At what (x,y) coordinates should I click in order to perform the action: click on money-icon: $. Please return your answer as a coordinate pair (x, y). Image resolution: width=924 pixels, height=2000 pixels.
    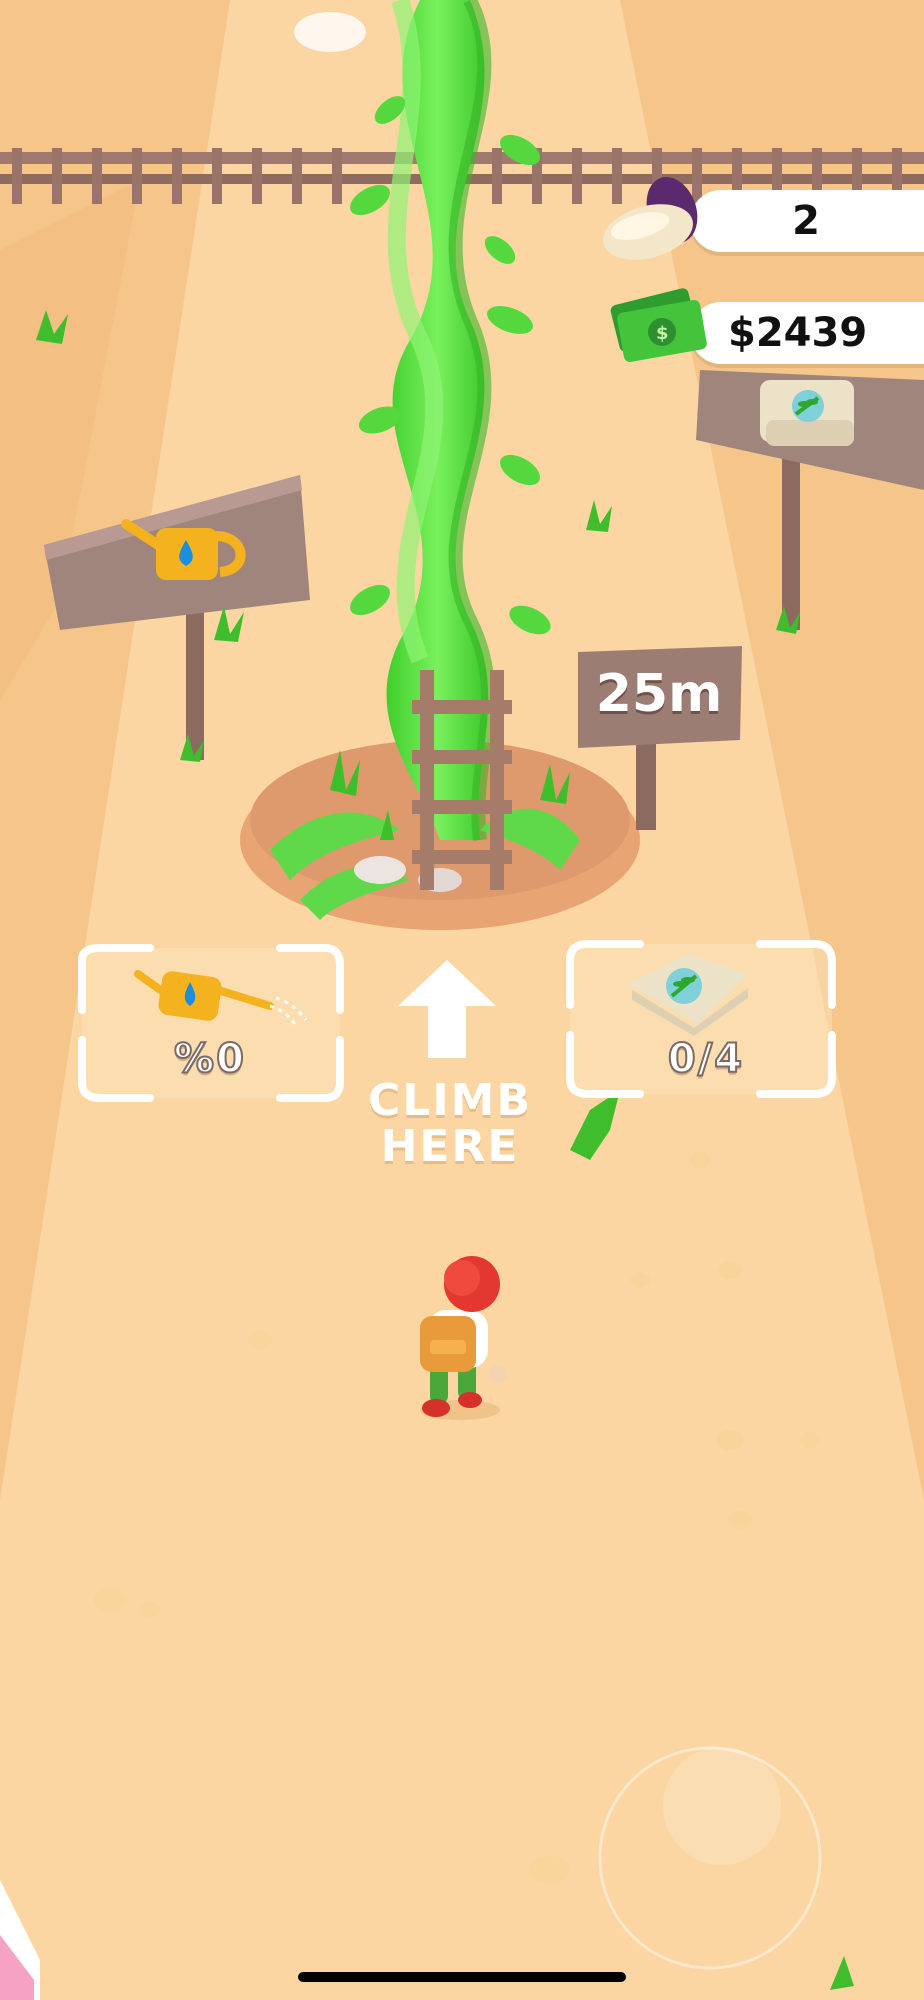
    Looking at the image, I should click on (658, 325).